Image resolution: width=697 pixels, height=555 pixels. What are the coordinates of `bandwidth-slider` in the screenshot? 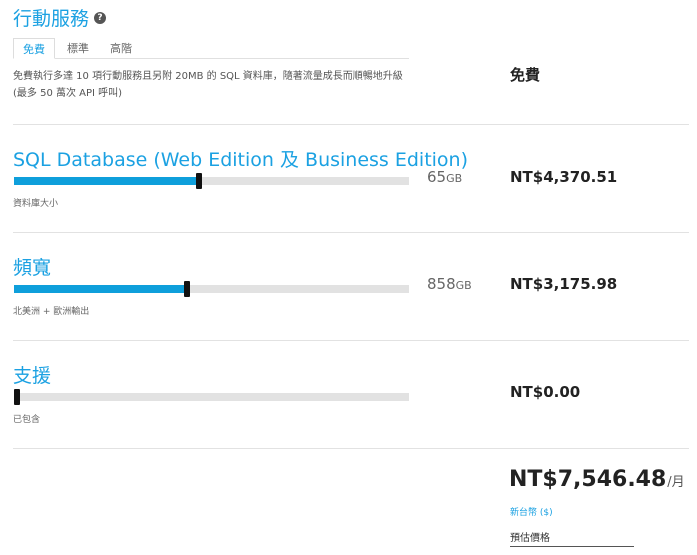 It's located at (211, 289).